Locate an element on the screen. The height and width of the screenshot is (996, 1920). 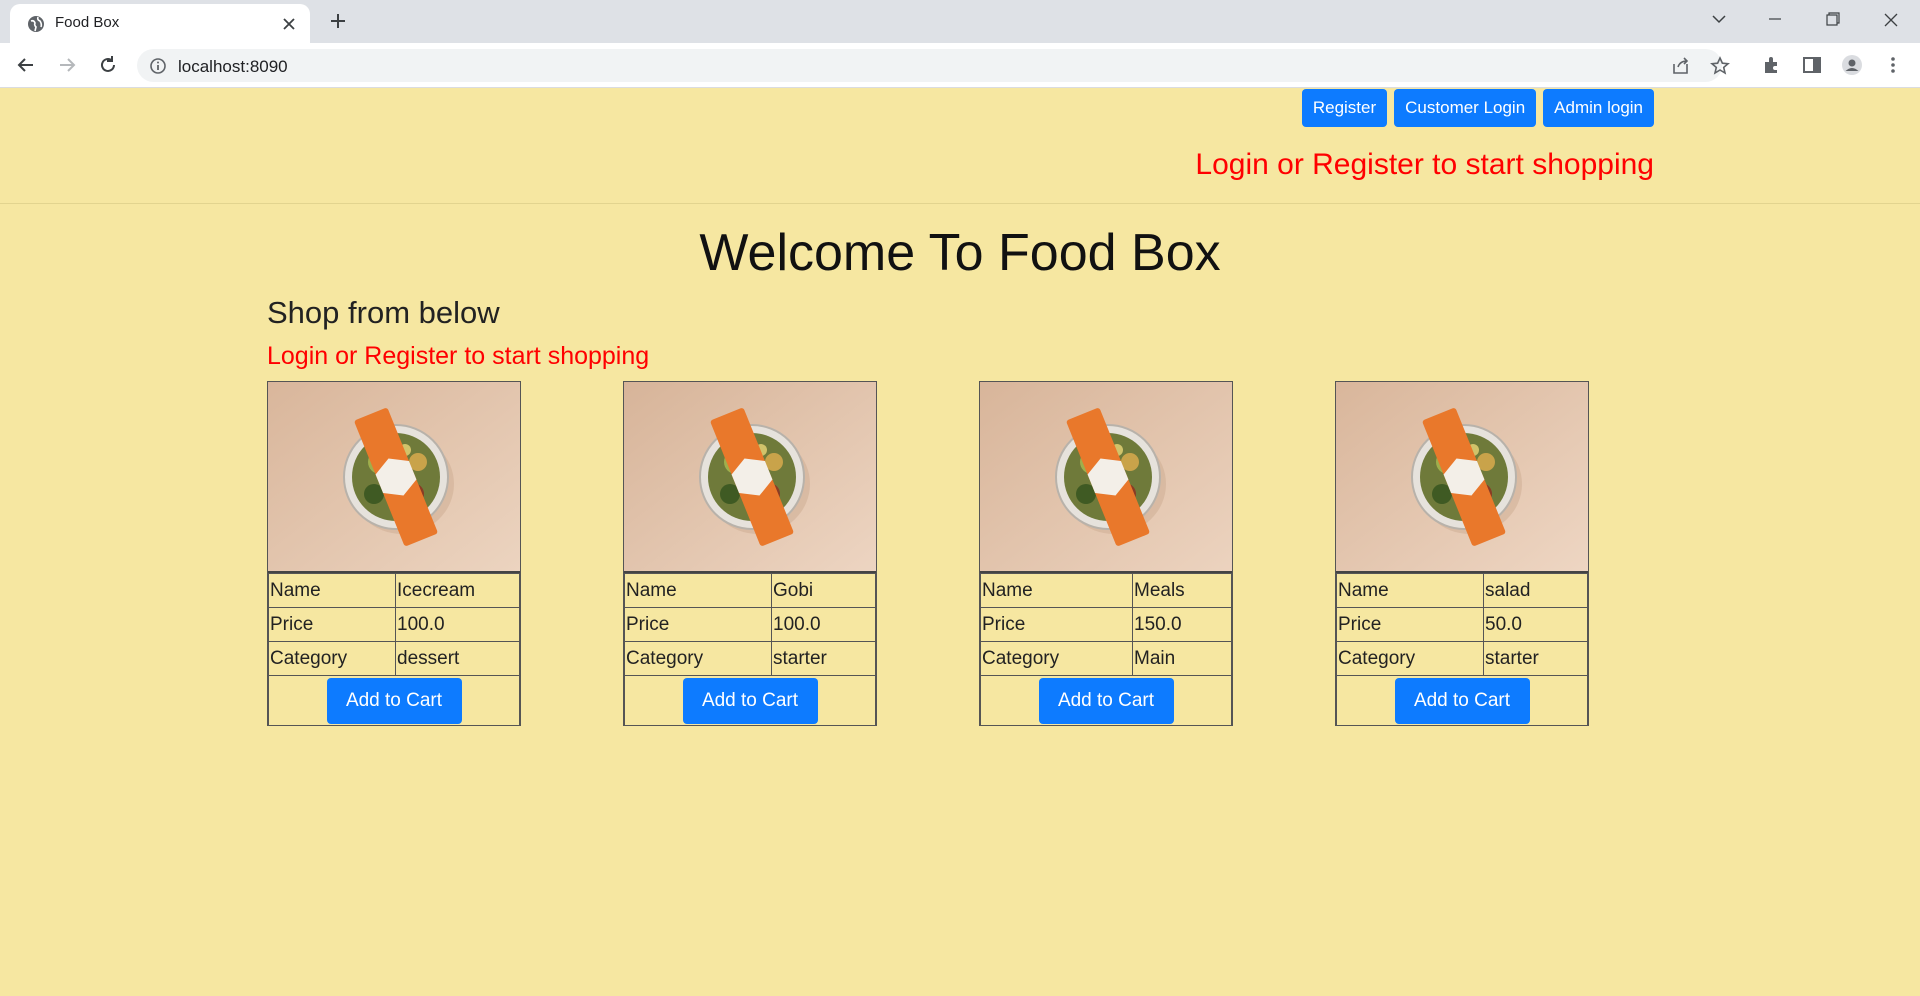
login-message: Login or Register to start shopping is located at coordinates (458, 356).